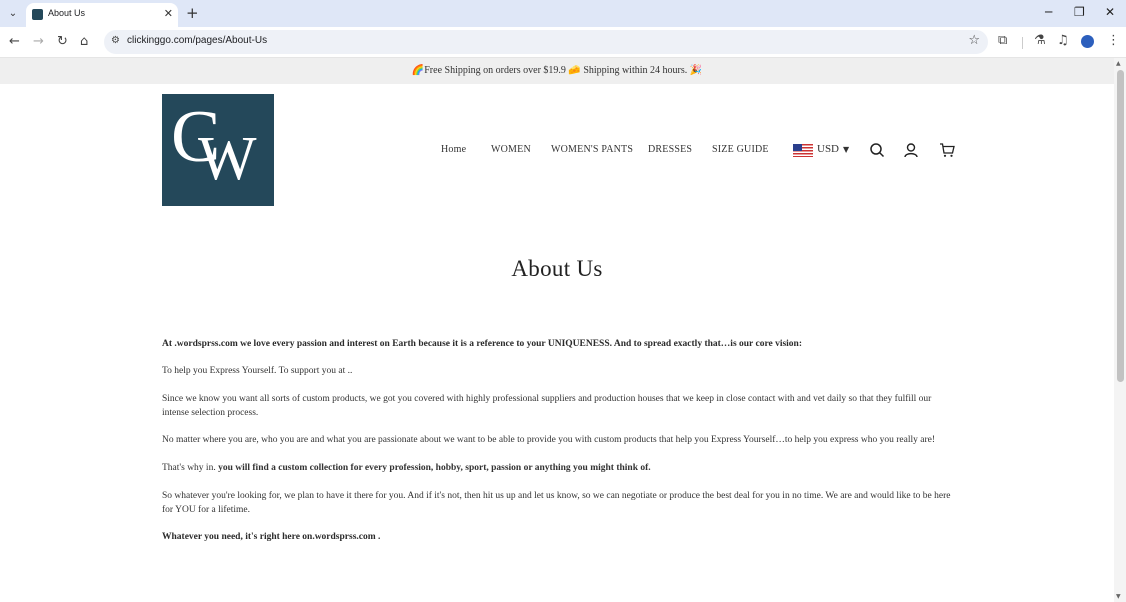 This screenshot has width=1126, height=602. Describe the element at coordinates (1048, 12) in the screenshot. I see `minimize-icon: ─` at that location.